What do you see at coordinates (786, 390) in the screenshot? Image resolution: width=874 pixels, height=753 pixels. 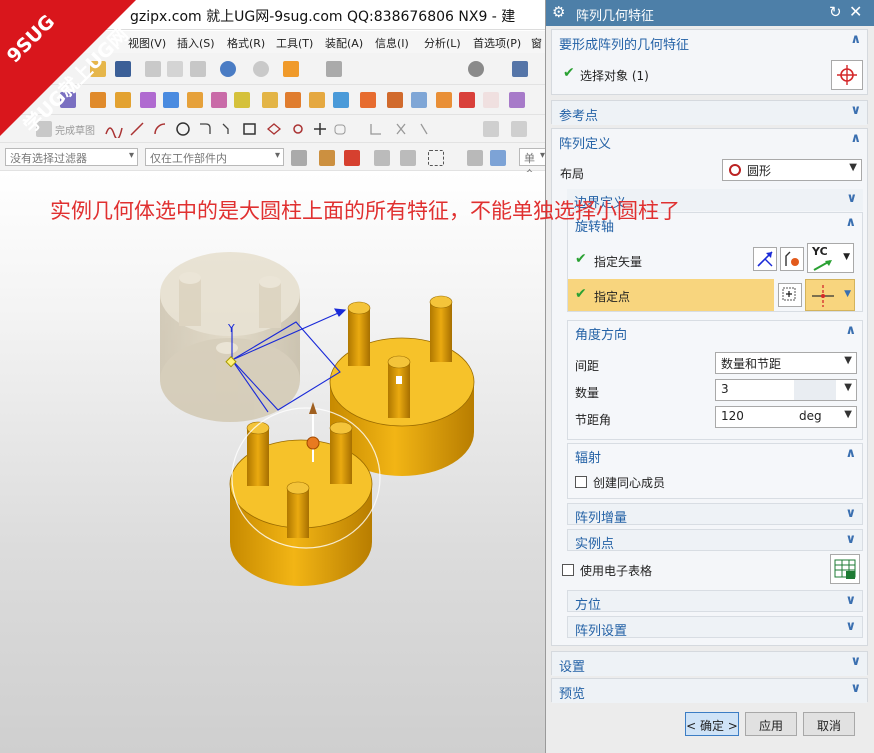 I see `count-input: 3 ▼` at bounding box center [786, 390].